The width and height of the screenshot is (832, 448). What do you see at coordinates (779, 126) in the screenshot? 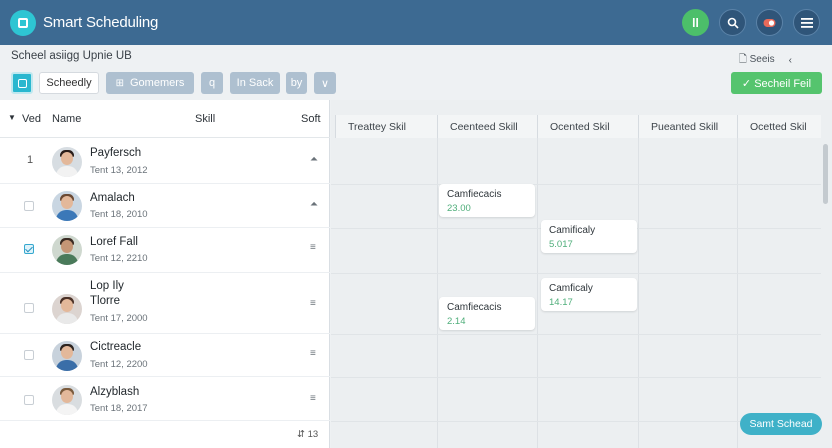
I see `grid-column-header: Ocetted Skil` at bounding box center [779, 126].